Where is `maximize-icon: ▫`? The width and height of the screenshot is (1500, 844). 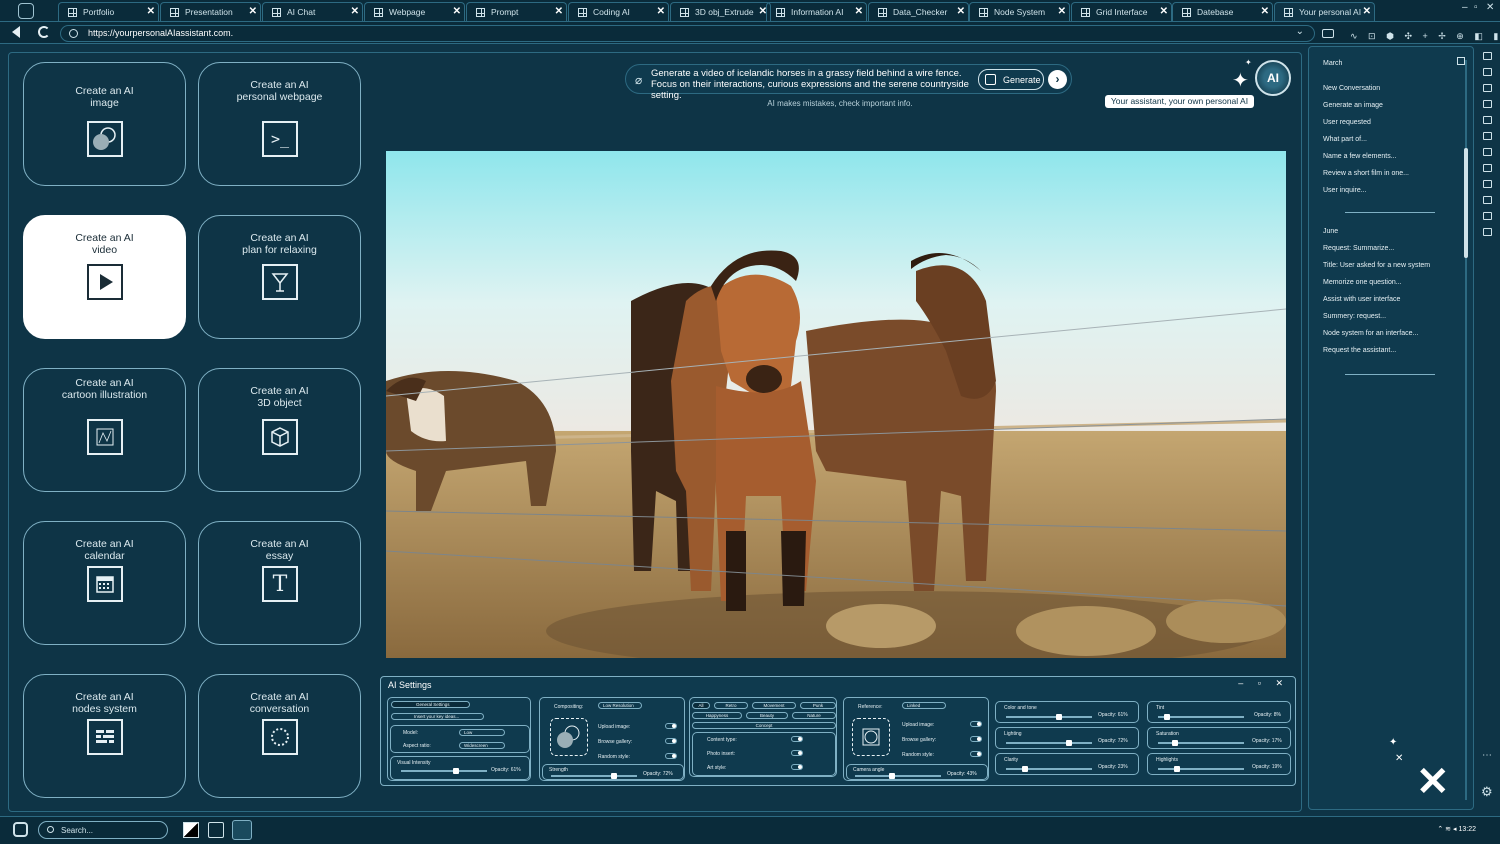
maximize-icon: ▫ is located at coordinates (1476, 7).